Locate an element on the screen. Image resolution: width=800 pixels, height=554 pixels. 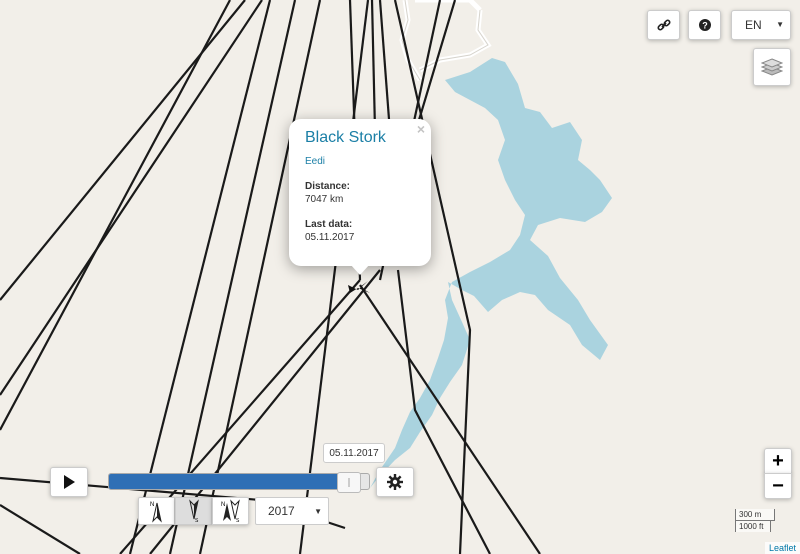
compass-both-icon: N S is located at coordinates (230, 511).